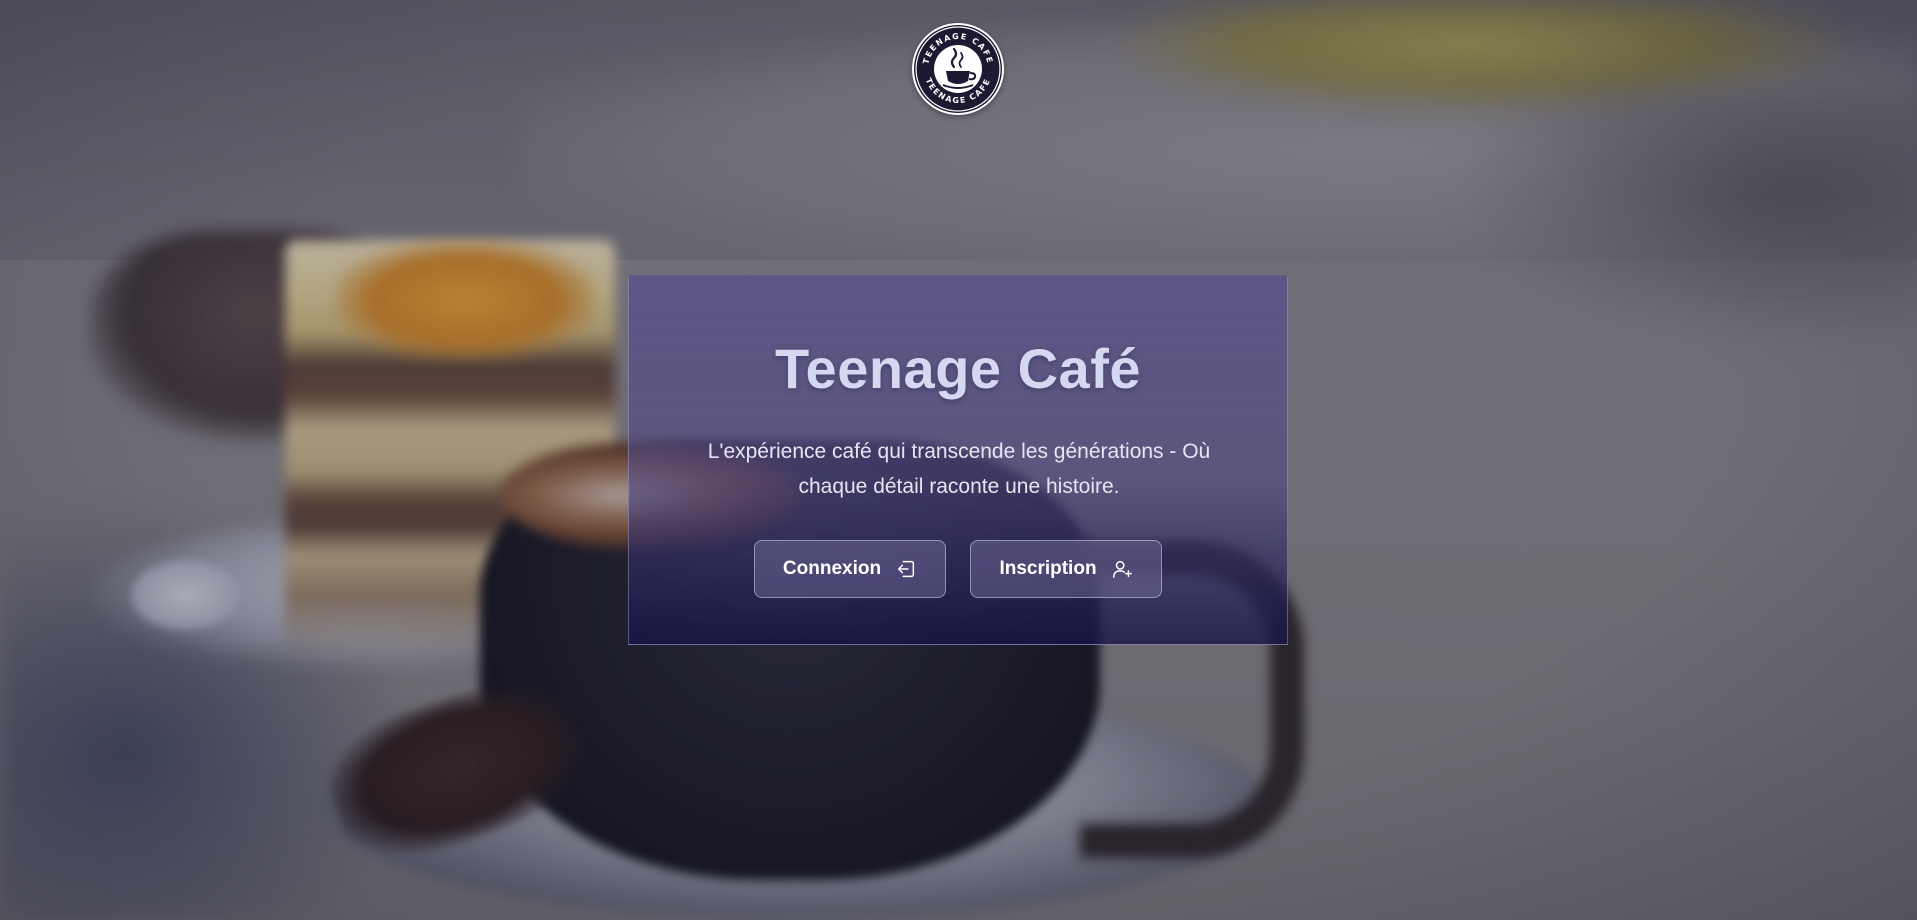 This screenshot has width=1917, height=920. I want to click on brand-logo: TEENAGE CAFE TEENAGE CAFE, so click(958, 69).